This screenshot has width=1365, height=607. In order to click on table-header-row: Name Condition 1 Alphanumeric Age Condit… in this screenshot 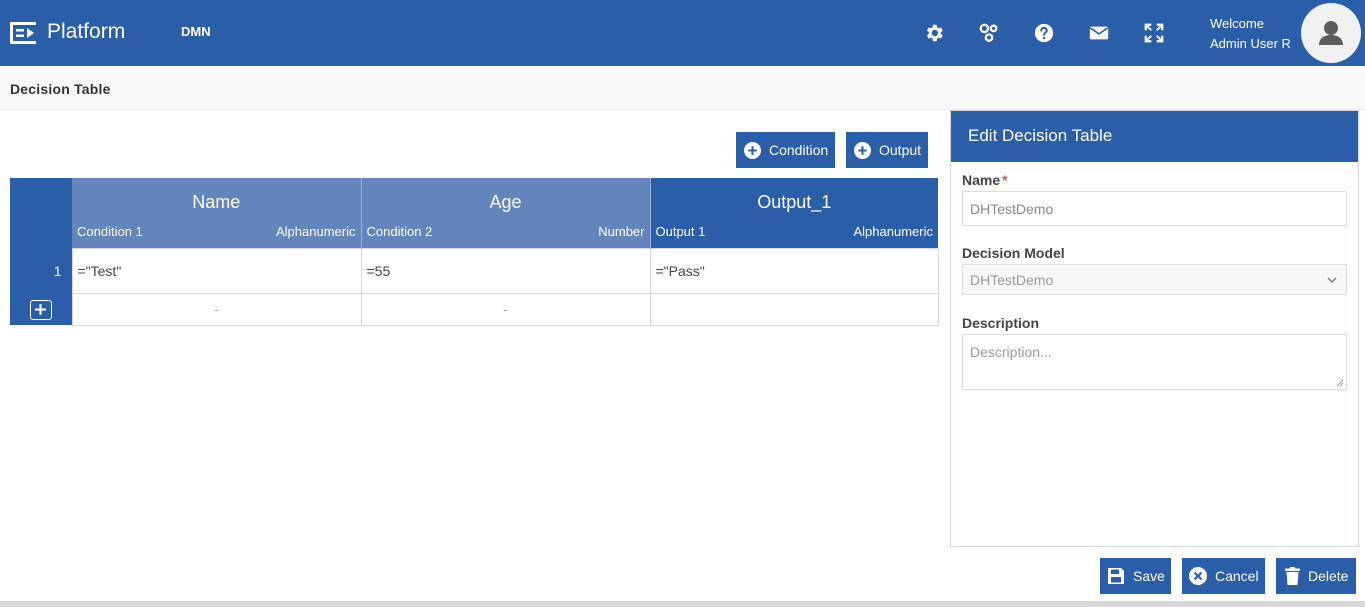, I will do `click(474, 213)`.